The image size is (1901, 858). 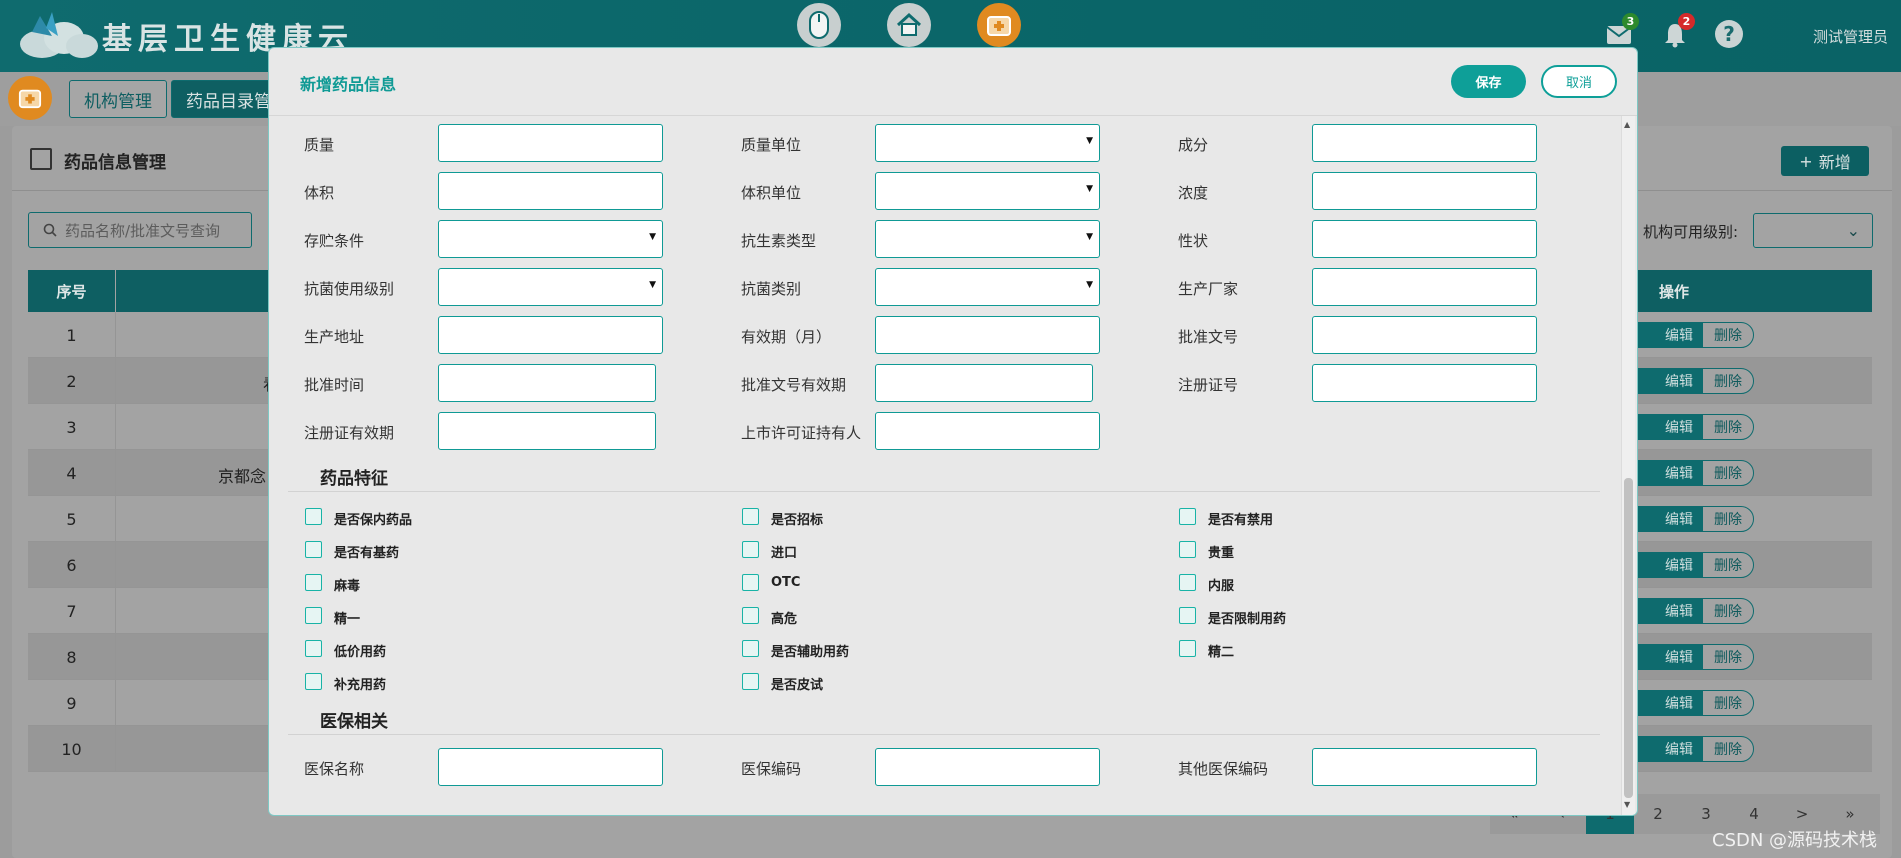 I want to click on checkbox-label: 是否有基药, so click(x=367, y=553).